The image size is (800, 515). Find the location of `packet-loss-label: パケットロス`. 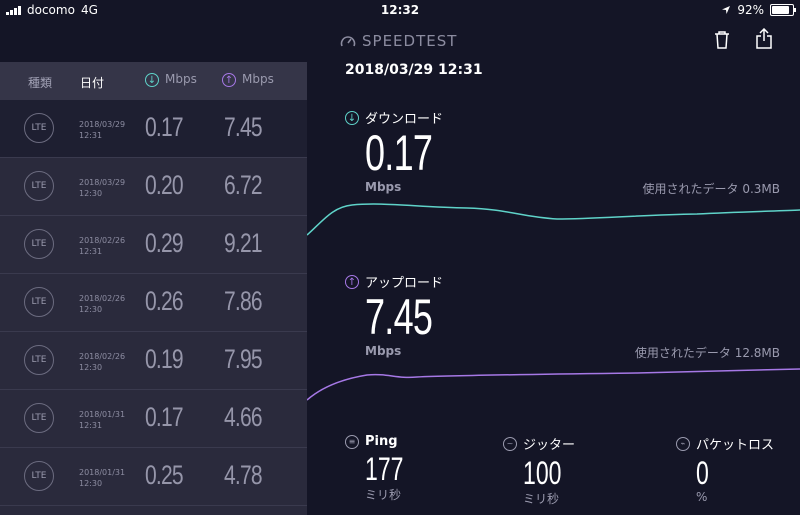

packet-loss-label: パケットロス is located at coordinates (735, 445).